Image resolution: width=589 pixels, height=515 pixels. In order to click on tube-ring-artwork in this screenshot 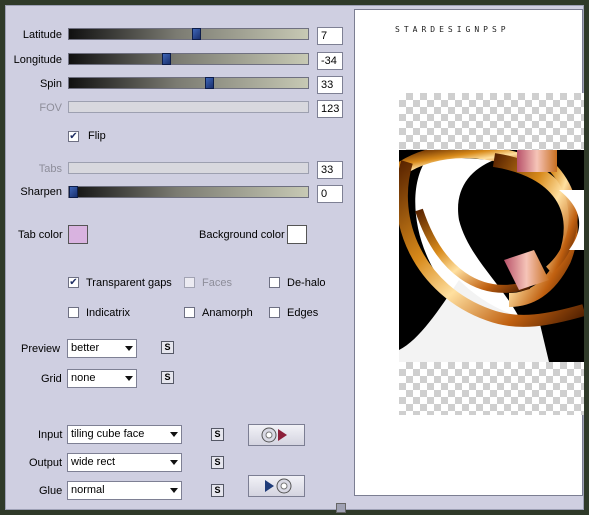, I will do `click(491, 256)`.